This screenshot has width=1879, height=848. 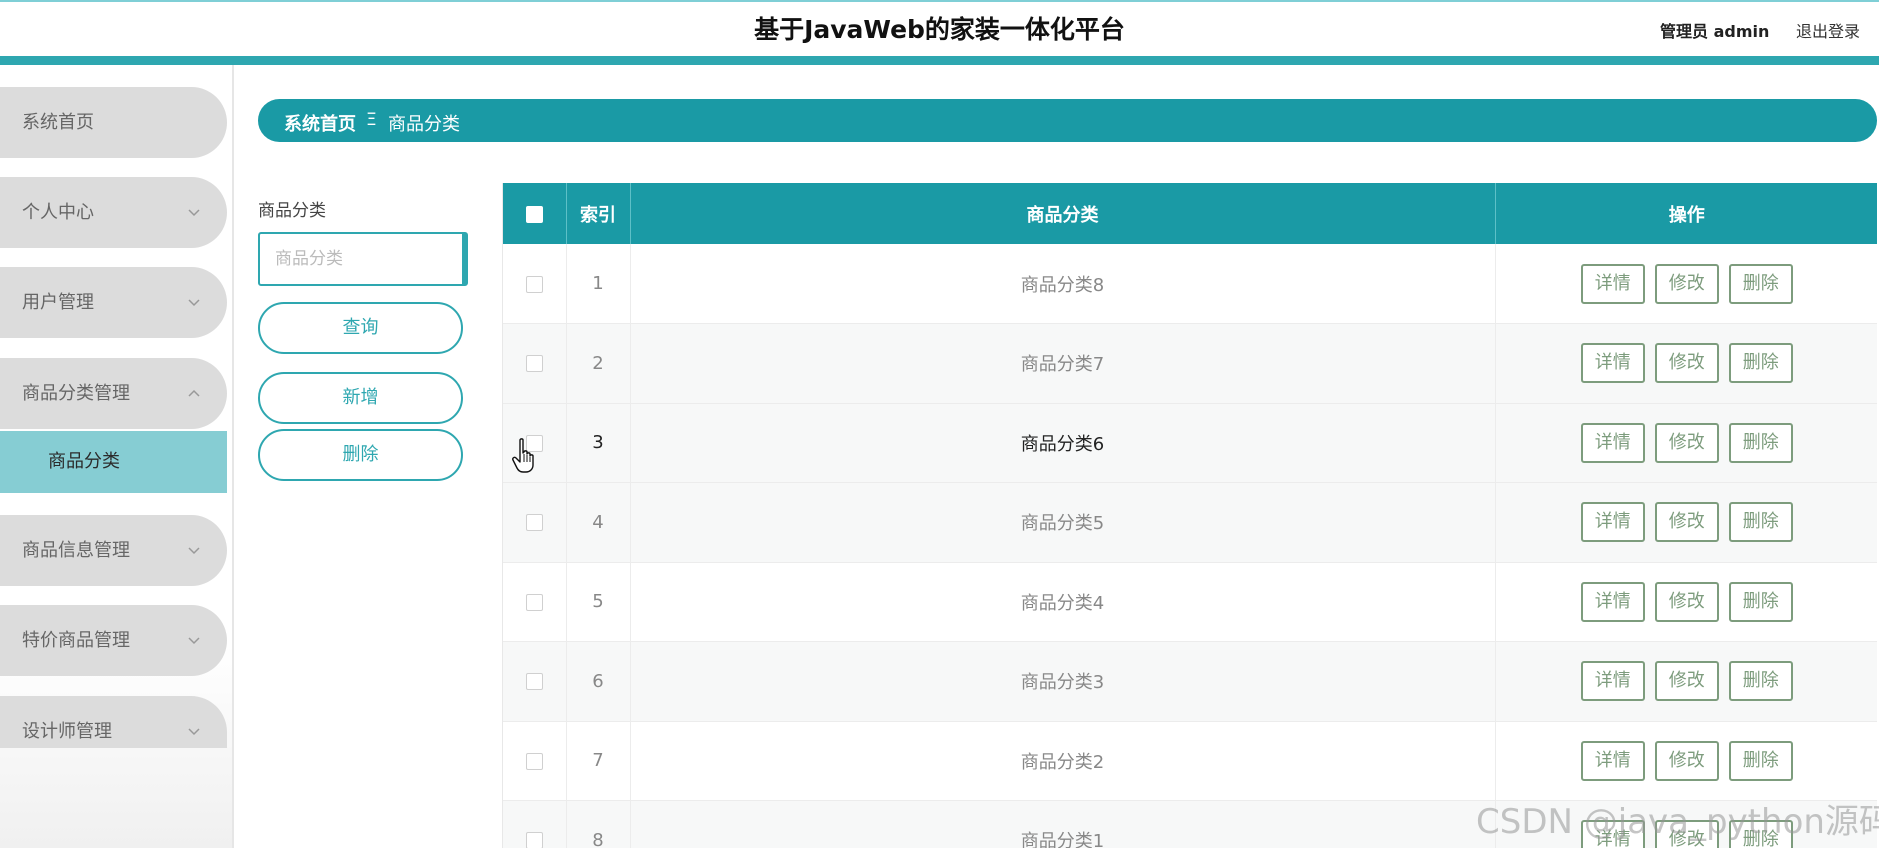 What do you see at coordinates (58, 212) in the screenshot?
I see `sidebar-item-label: 个人中心` at bounding box center [58, 212].